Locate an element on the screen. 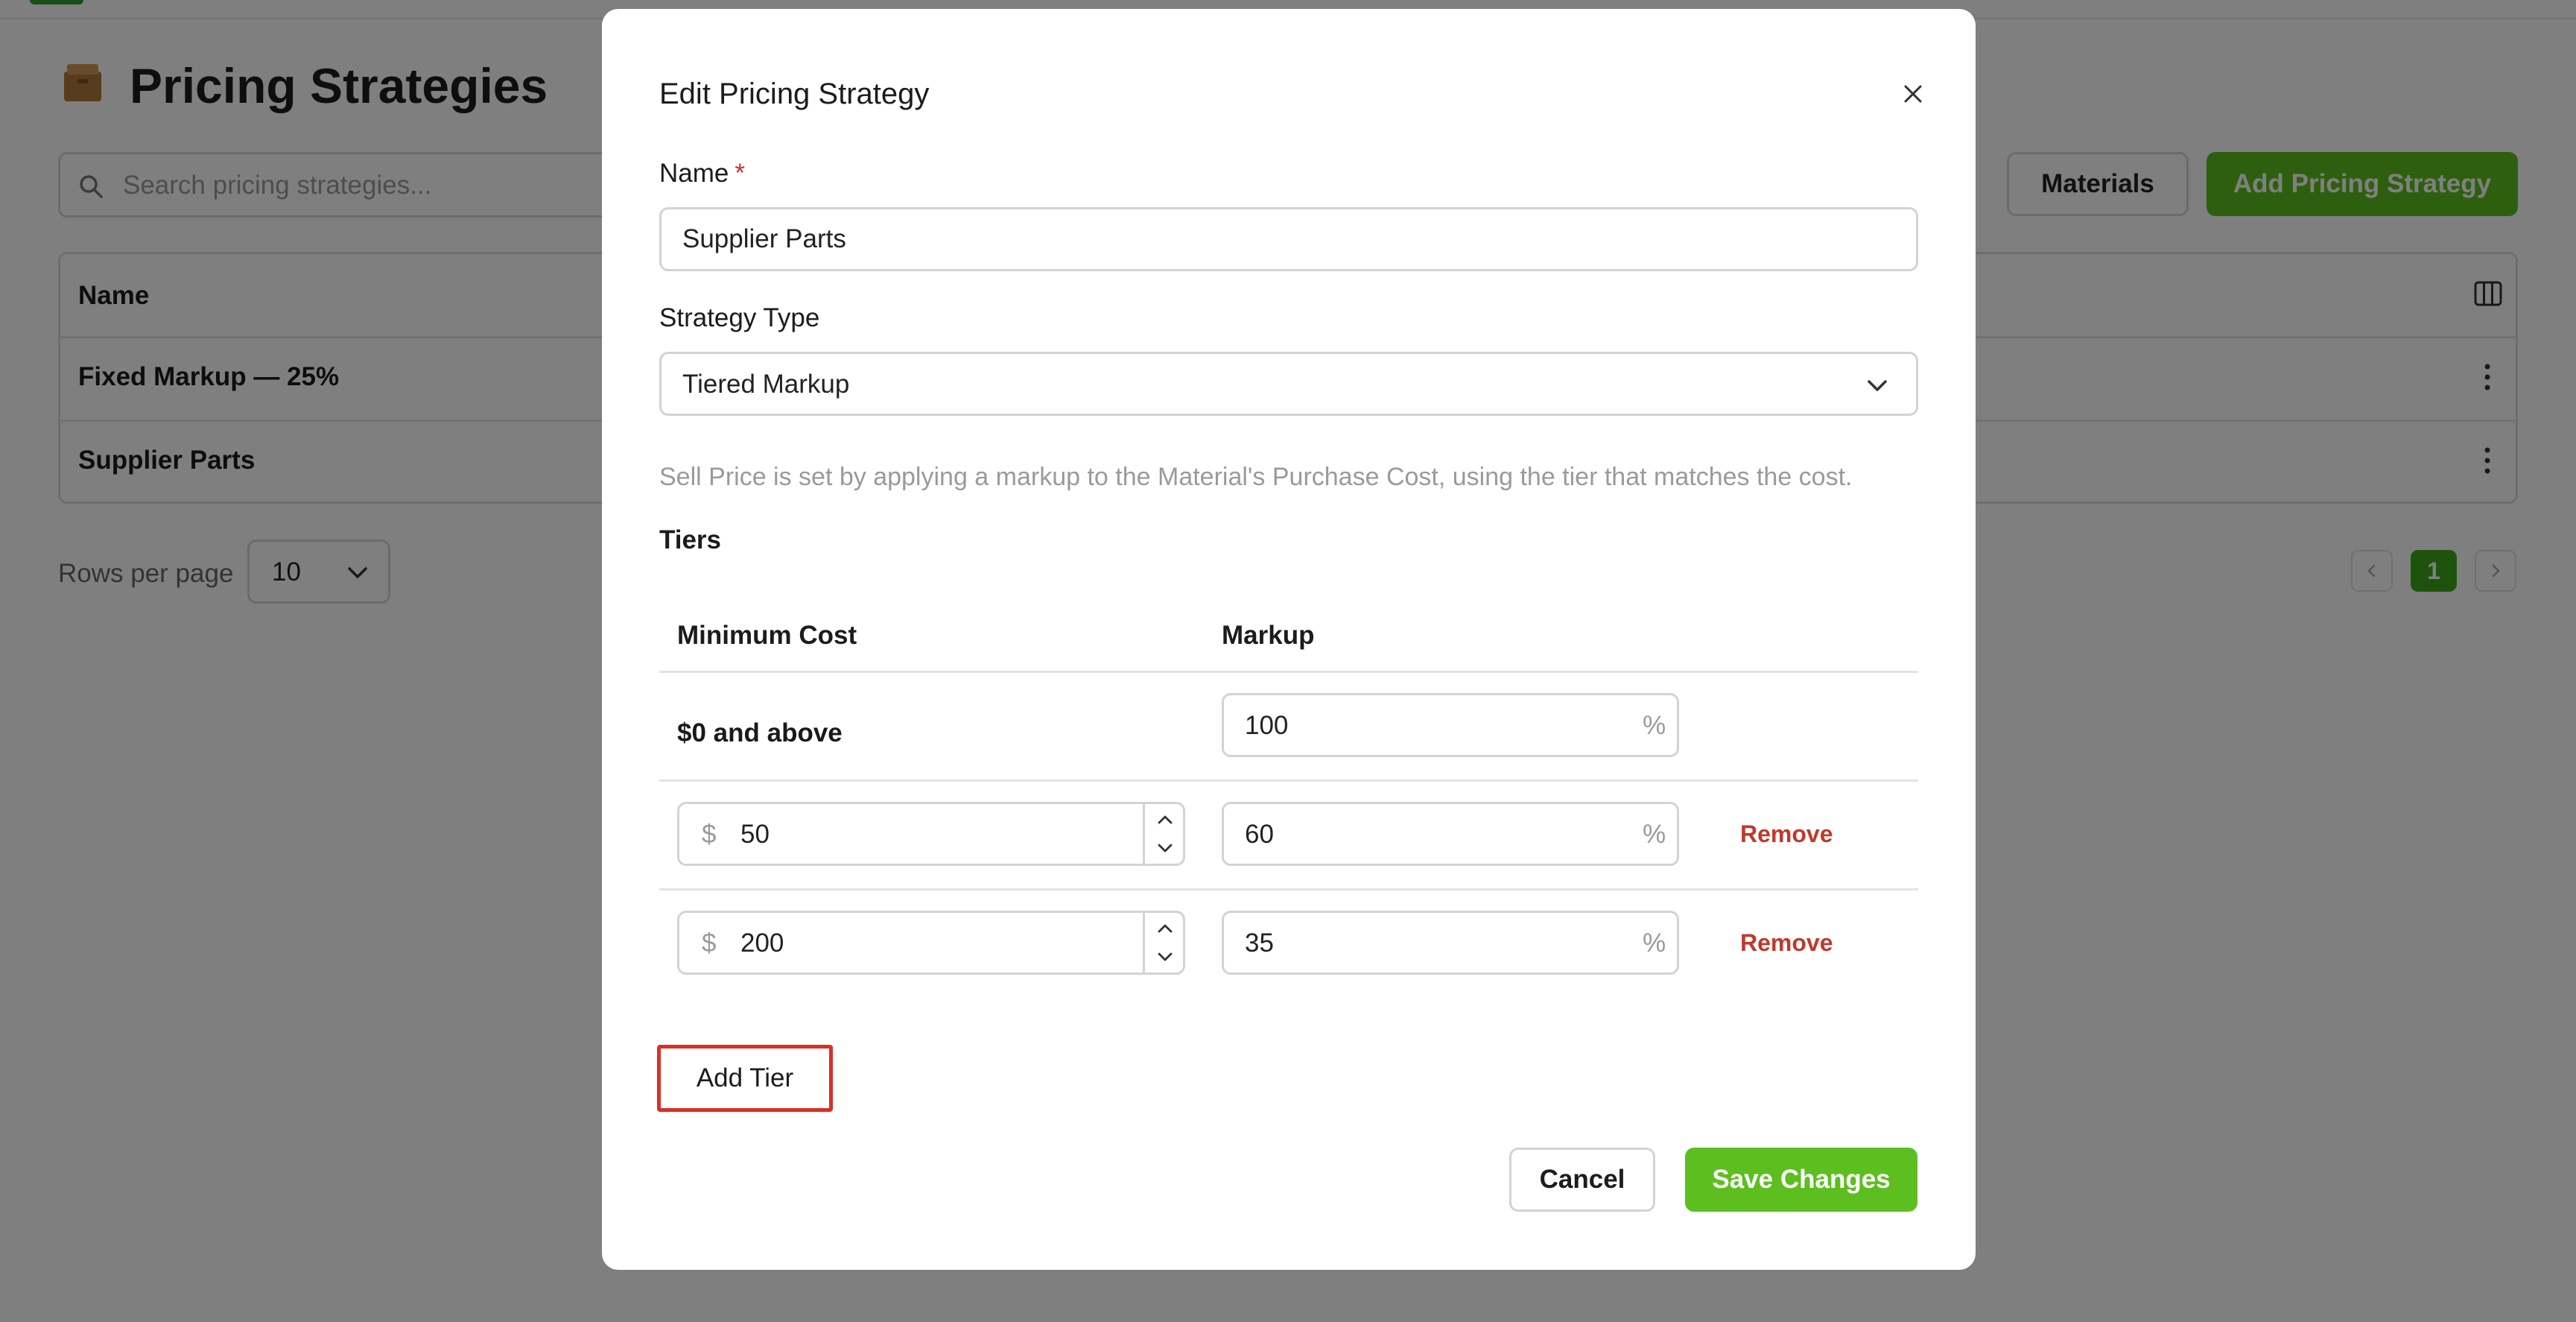  add-tier-button: Add Tier is located at coordinates (745, 1079).